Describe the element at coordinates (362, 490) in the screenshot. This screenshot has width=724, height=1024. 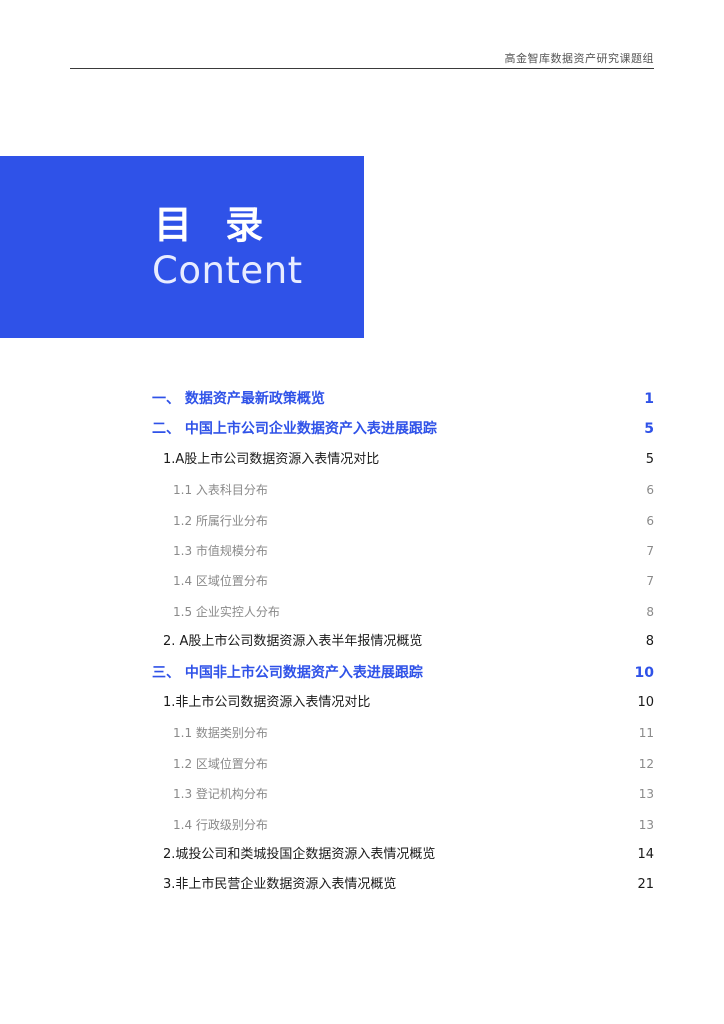
I see `toc-entry: 1.1 入表科目分布 6` at that location.